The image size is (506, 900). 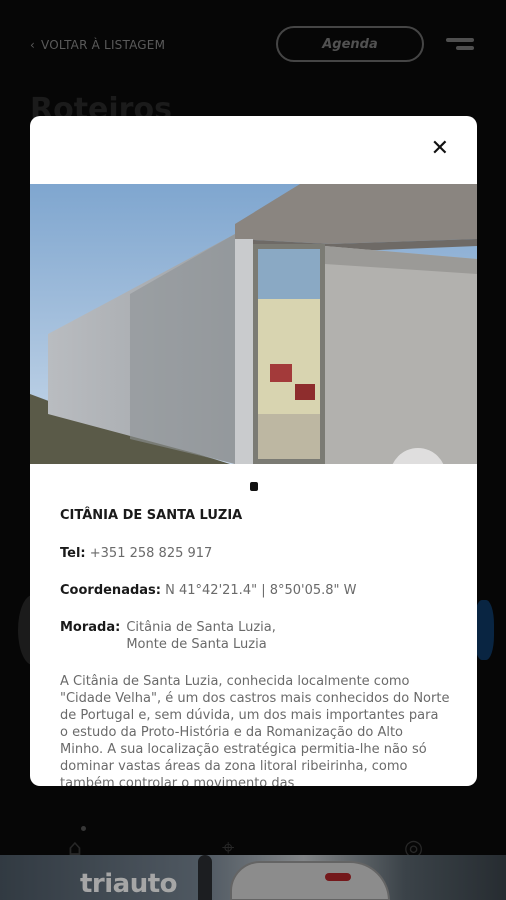 I want to click on morada-line-2: Monte de Santa Luzia, so click(x=196, y=644).